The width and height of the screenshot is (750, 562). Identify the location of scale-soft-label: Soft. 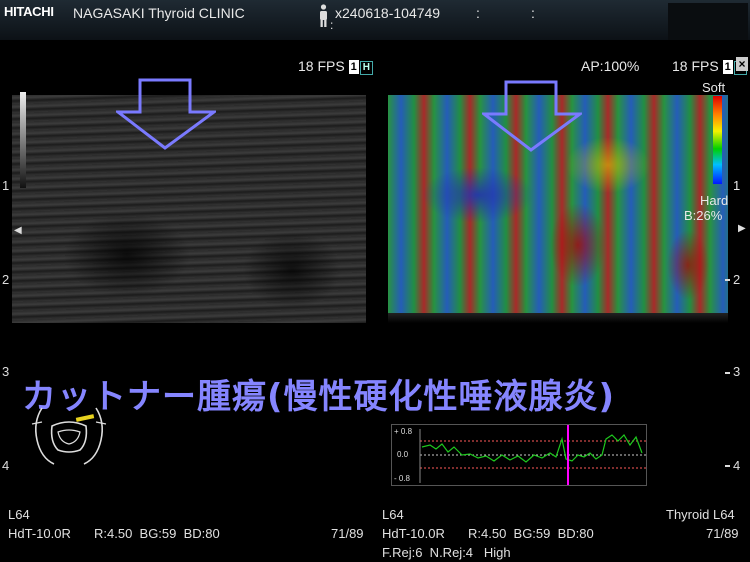
(714, 87).